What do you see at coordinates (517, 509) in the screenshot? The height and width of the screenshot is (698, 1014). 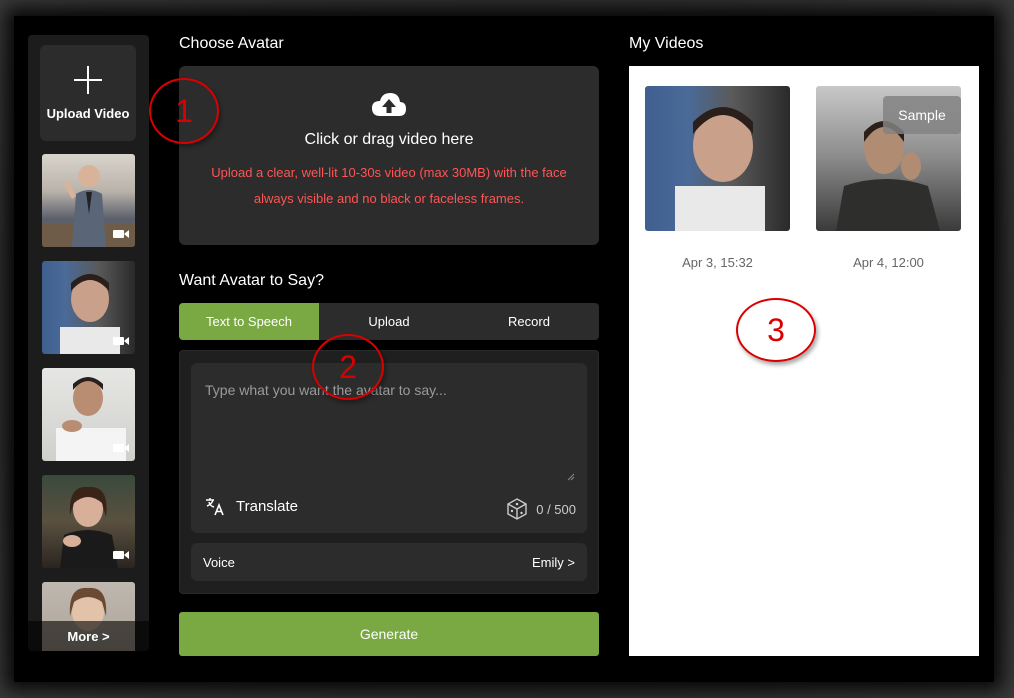 I see `random-dice-icon` at bounding box center [517, 509].